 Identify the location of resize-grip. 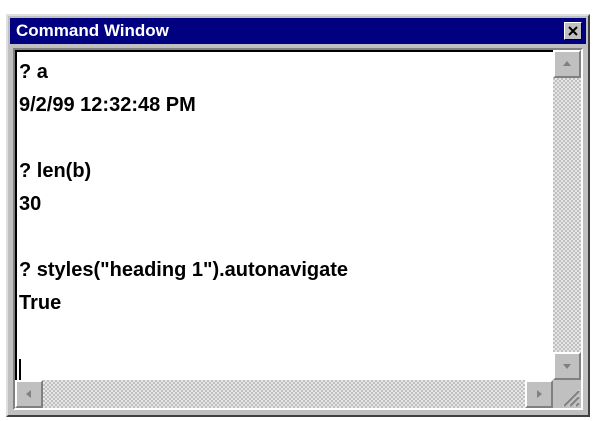
(567, 394).